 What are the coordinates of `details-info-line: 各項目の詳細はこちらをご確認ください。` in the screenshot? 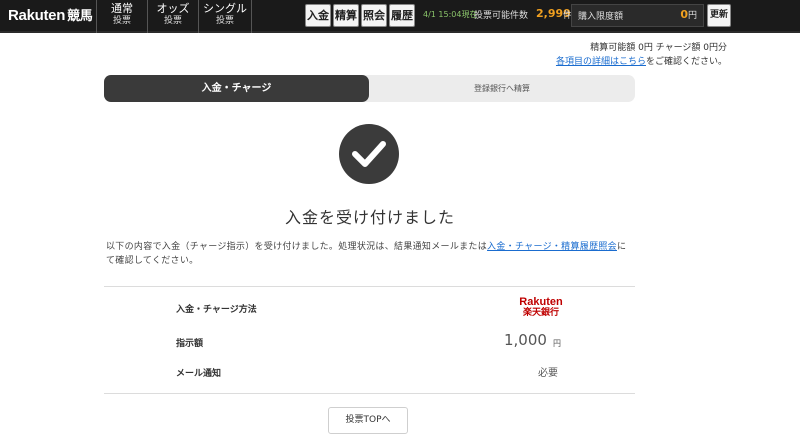 It's located at (641, 60).